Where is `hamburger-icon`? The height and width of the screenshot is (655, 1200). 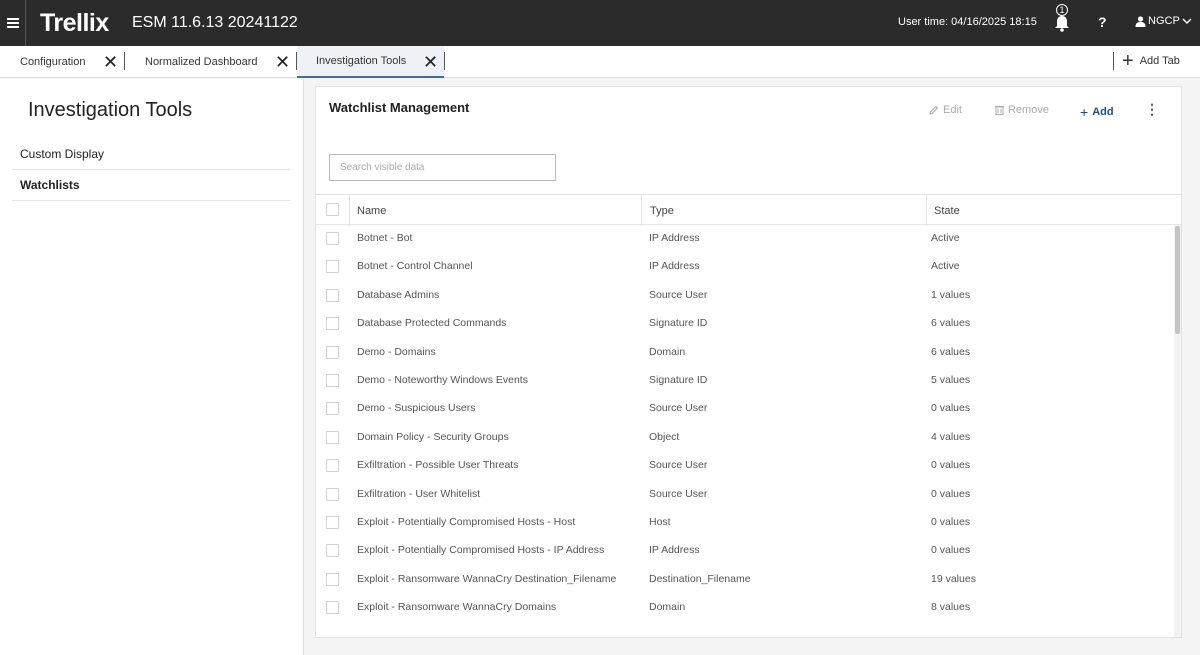
hamburger-icon is located at coordinates (13, 23).